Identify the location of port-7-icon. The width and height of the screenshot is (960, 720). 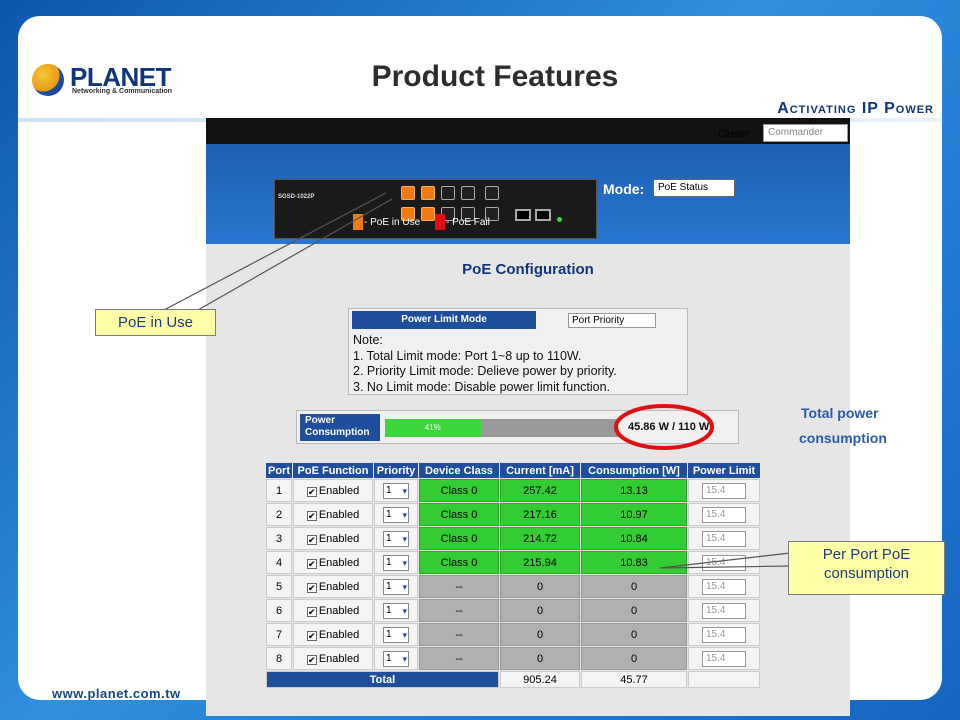
(428, 214).